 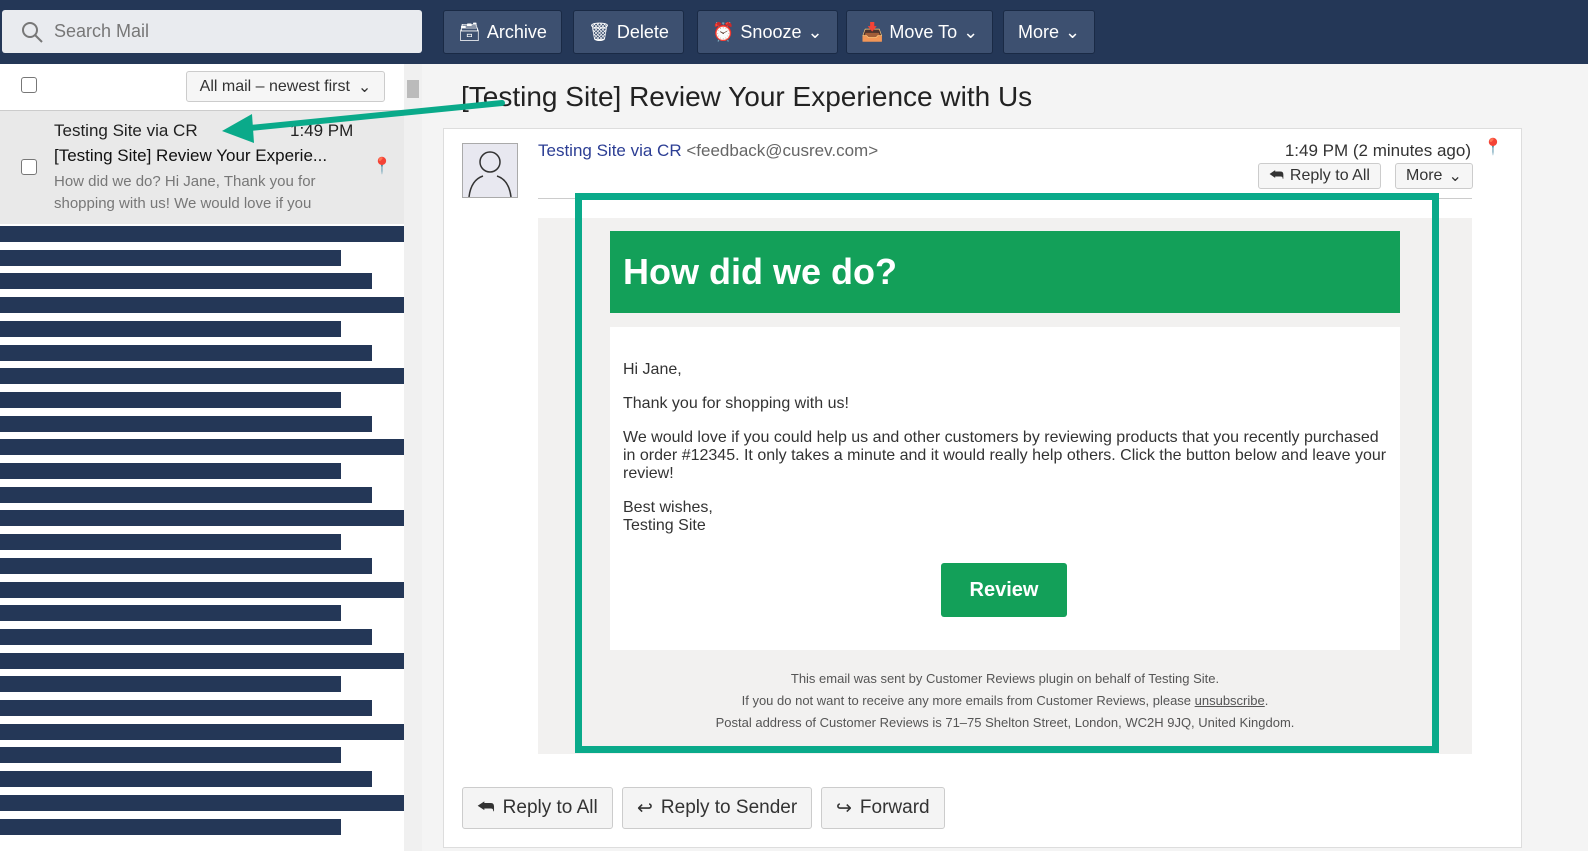 I want to click on sort-dropdown: All mail – newest first ⌄, so click(x=285, y=86).